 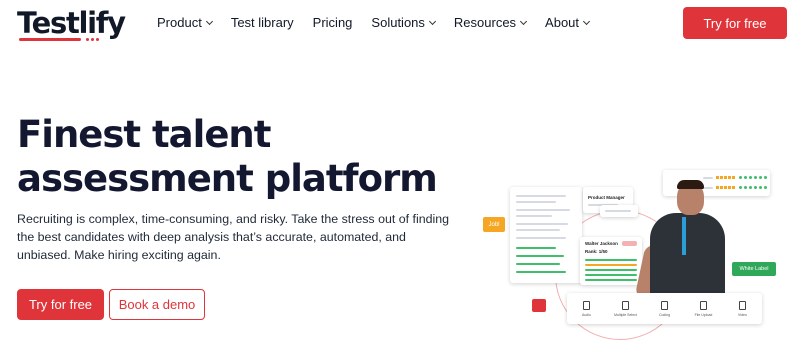 I want to click on tool-label: Multiple Select, so click(x=625, y=314).